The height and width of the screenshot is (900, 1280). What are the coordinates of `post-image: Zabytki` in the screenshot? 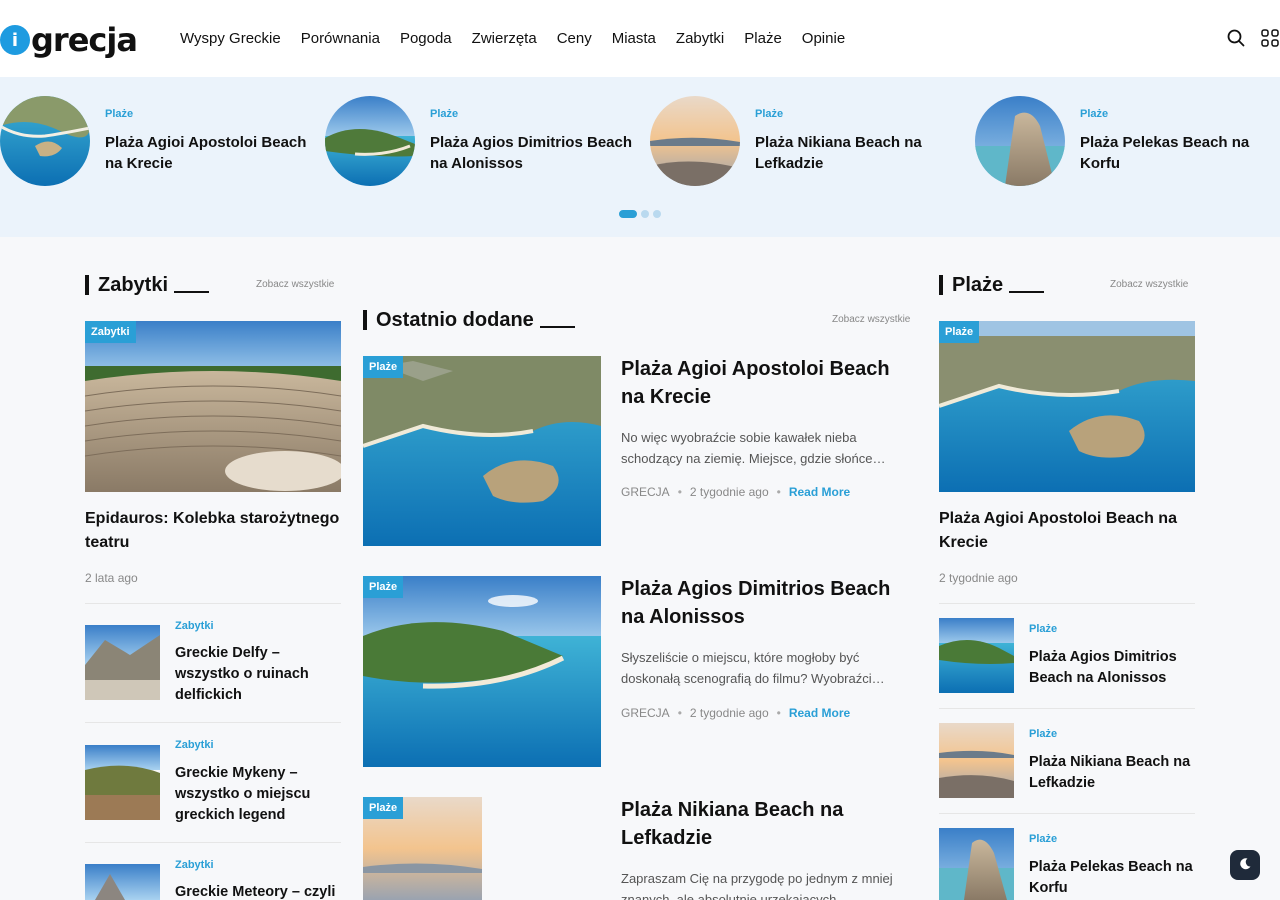 It's located at (213, 406).